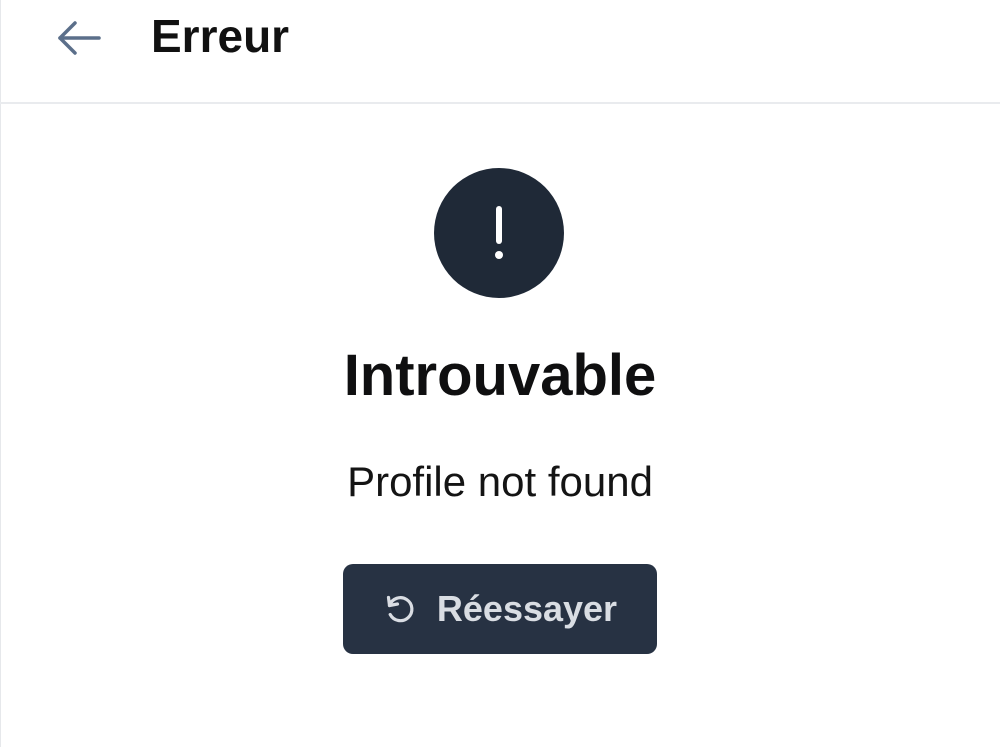 Image resolution: width=1000 pixels, height=747 pixels. Describe the element at coordinates (500, 481) in the screenshot. I see `error-message: Profile not found` at that location.